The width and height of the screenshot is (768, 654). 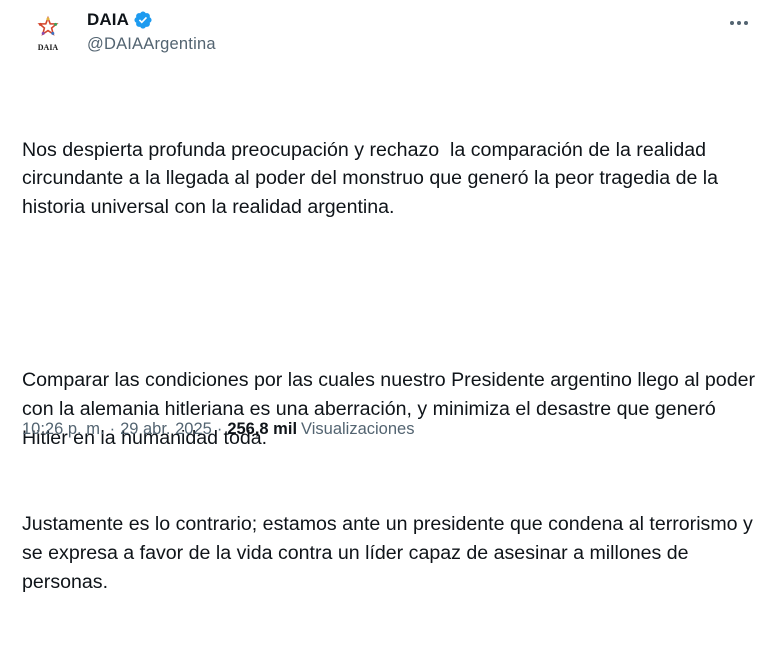 I want to click on avatar: DAIA, so click(x=48, y=34).